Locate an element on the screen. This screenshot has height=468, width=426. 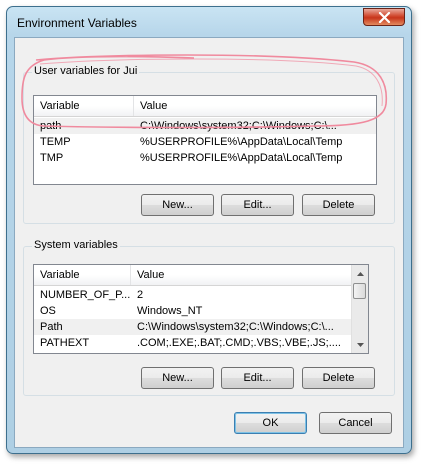
row-variable: path is located at coordinates (51, 126).